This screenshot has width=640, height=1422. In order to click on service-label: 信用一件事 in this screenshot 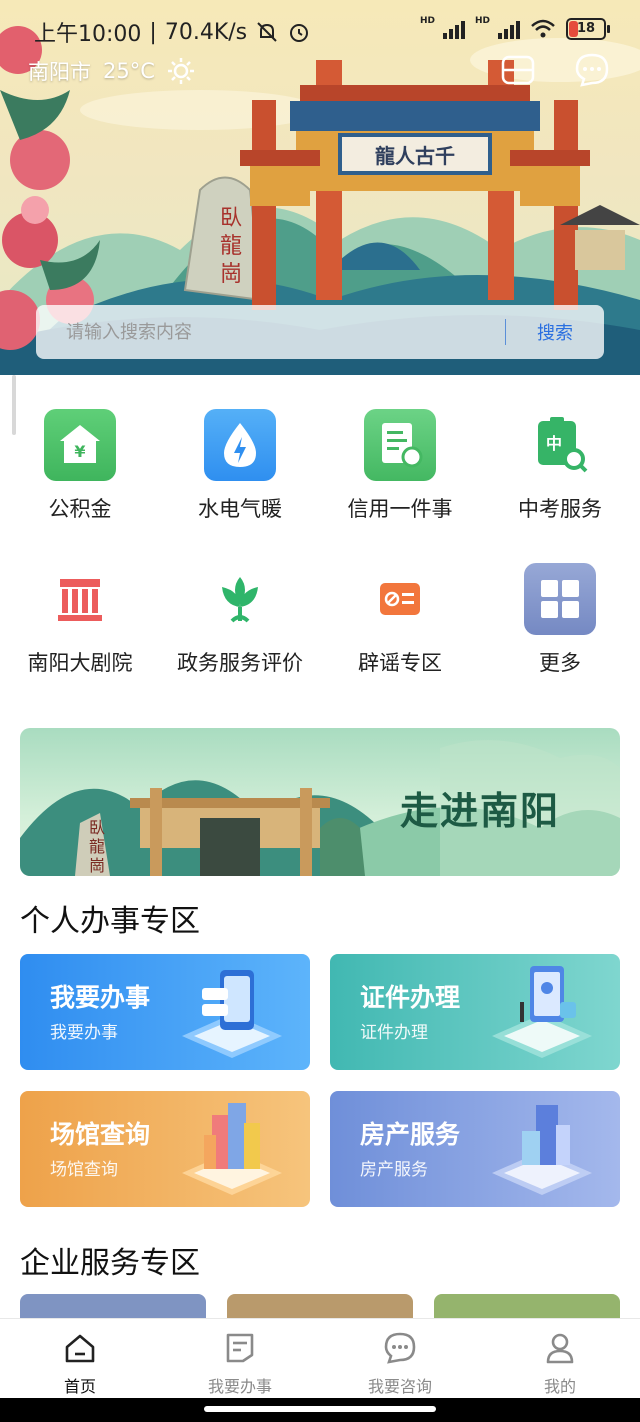, I will do `click(400, 509)`.